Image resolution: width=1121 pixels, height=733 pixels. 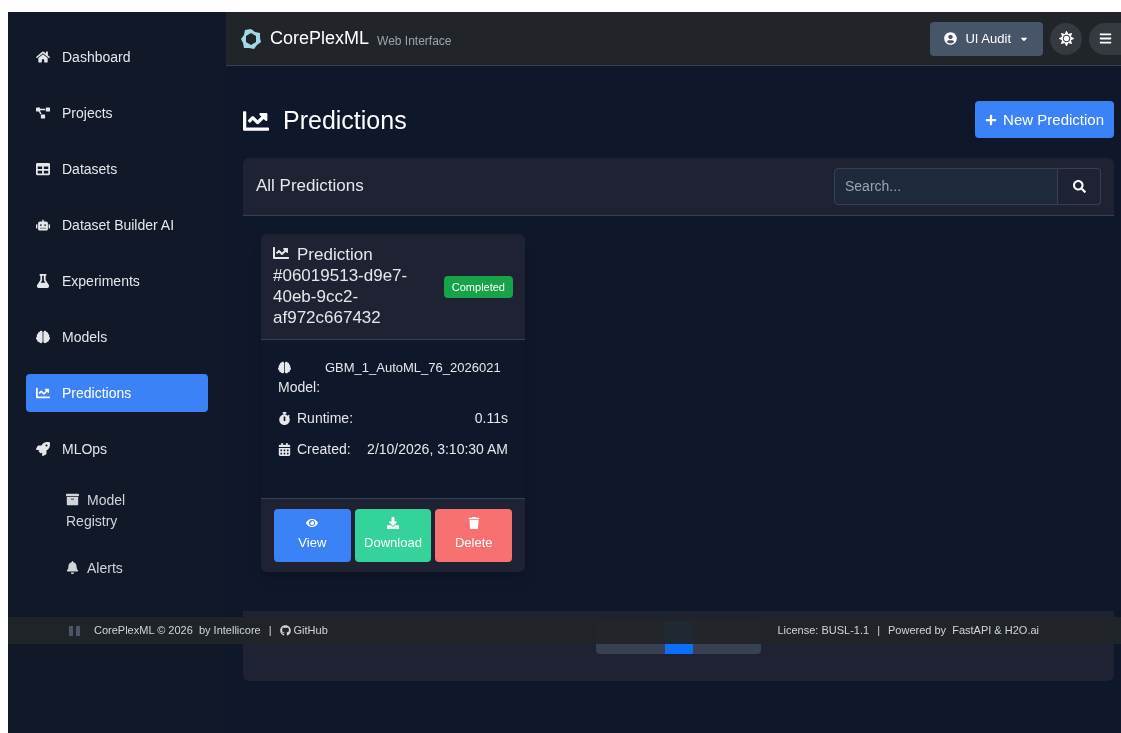 What do you see at coordinates (473, 523) in the screenshot?
I see `trash-icon` at bounding box center [473, 523].